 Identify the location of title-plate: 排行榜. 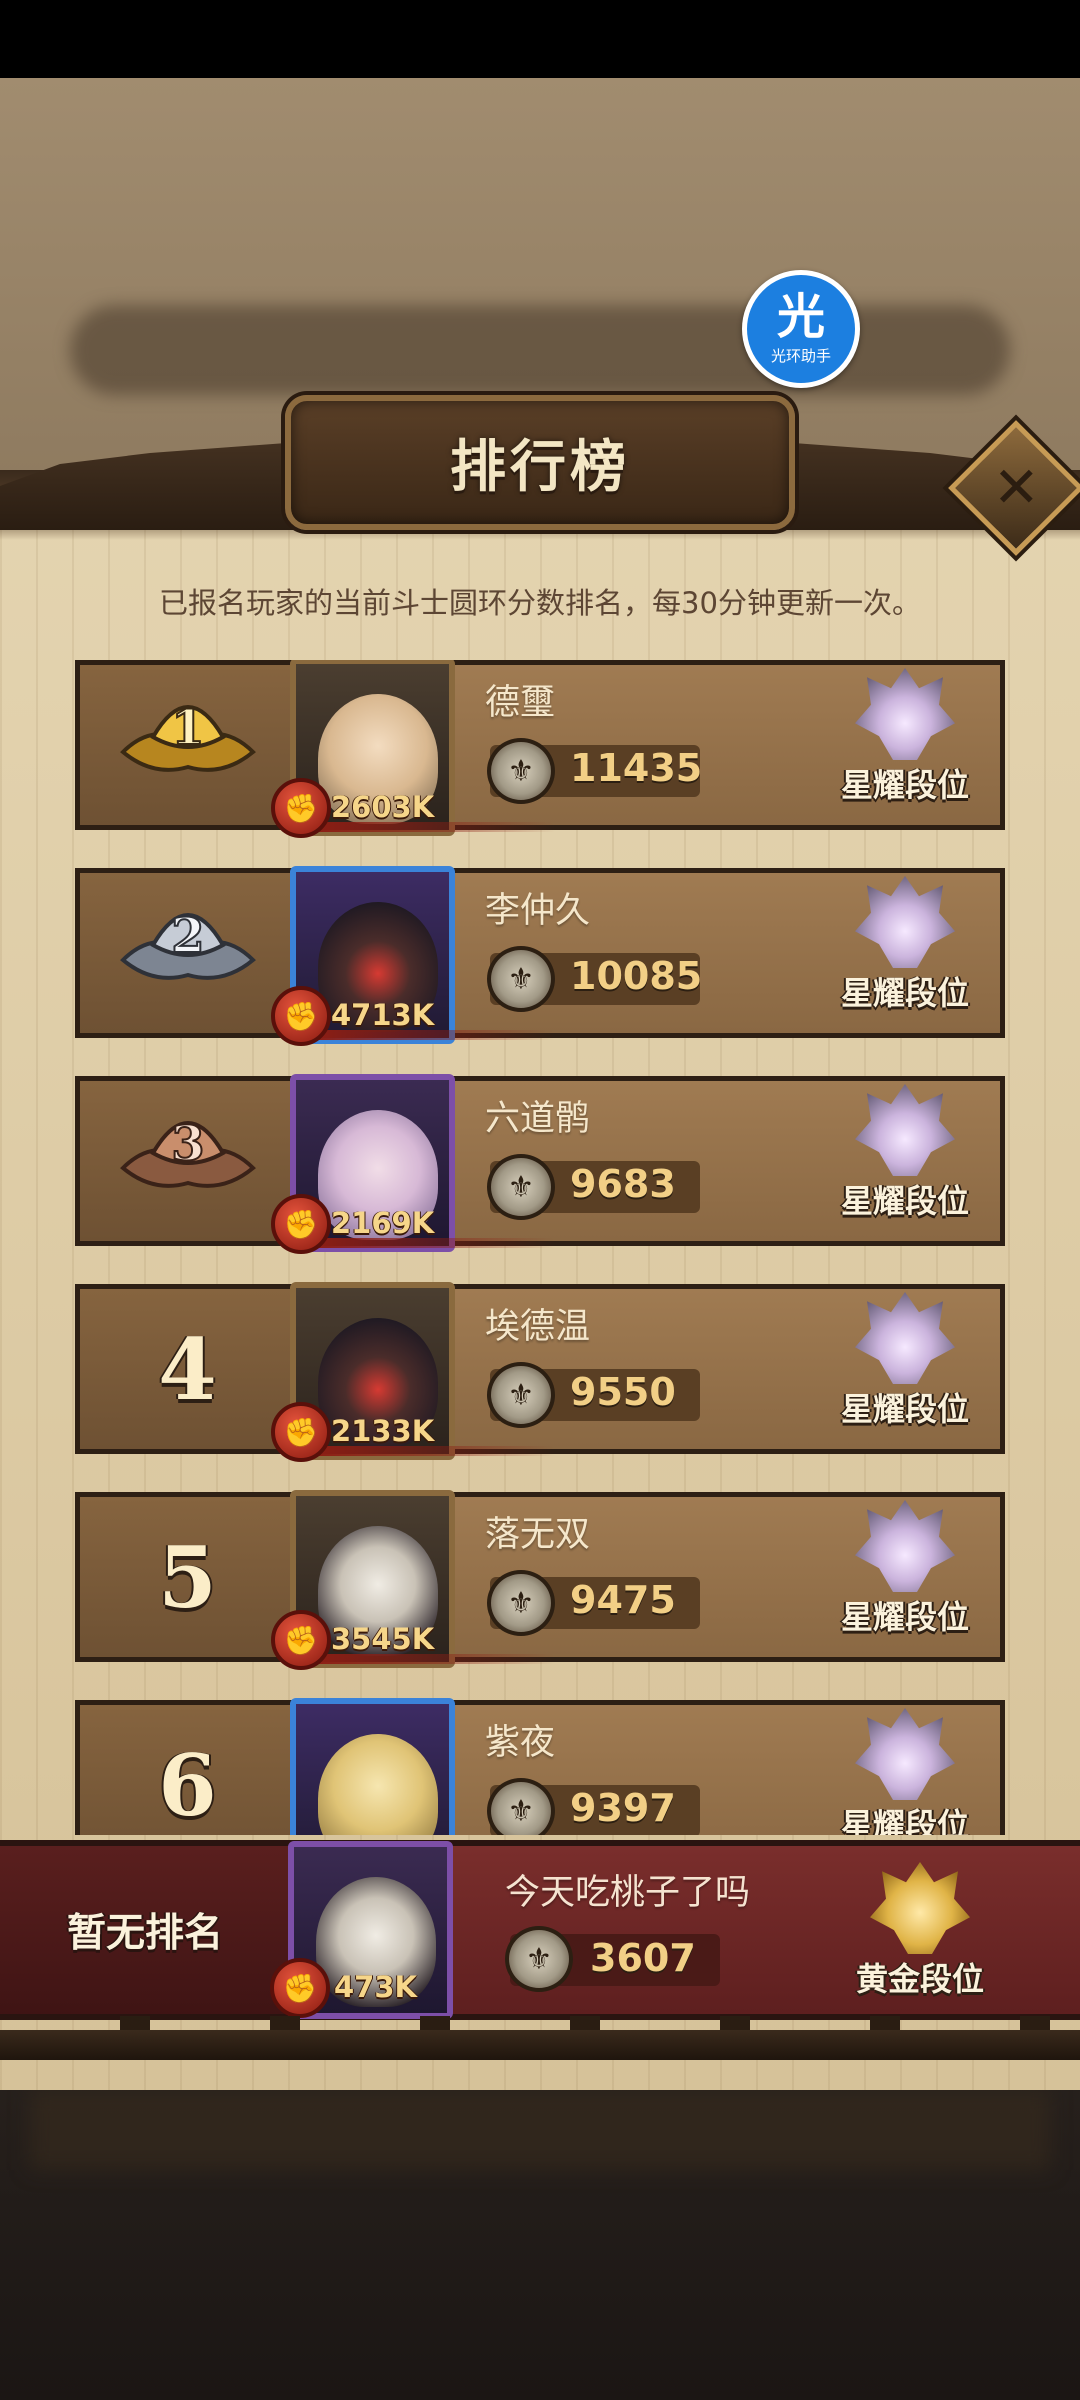
(540, 462).